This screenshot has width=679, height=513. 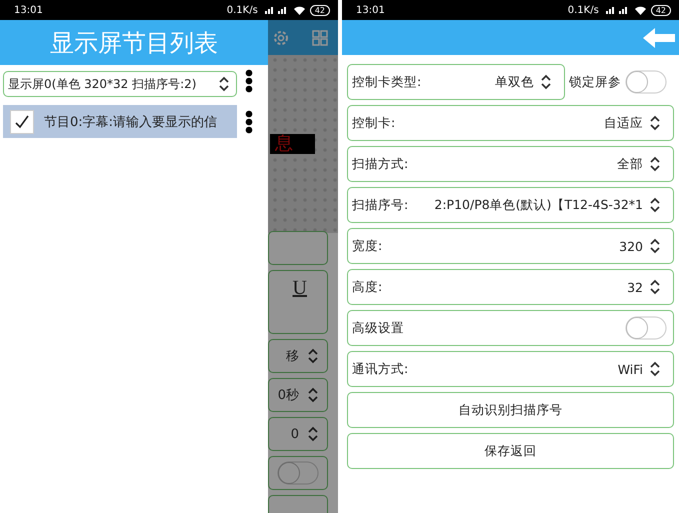 What do you see at coordinates (298, 395) in the screenshot?
I see `select-field: 0秒` at bounding box center [298, 395].